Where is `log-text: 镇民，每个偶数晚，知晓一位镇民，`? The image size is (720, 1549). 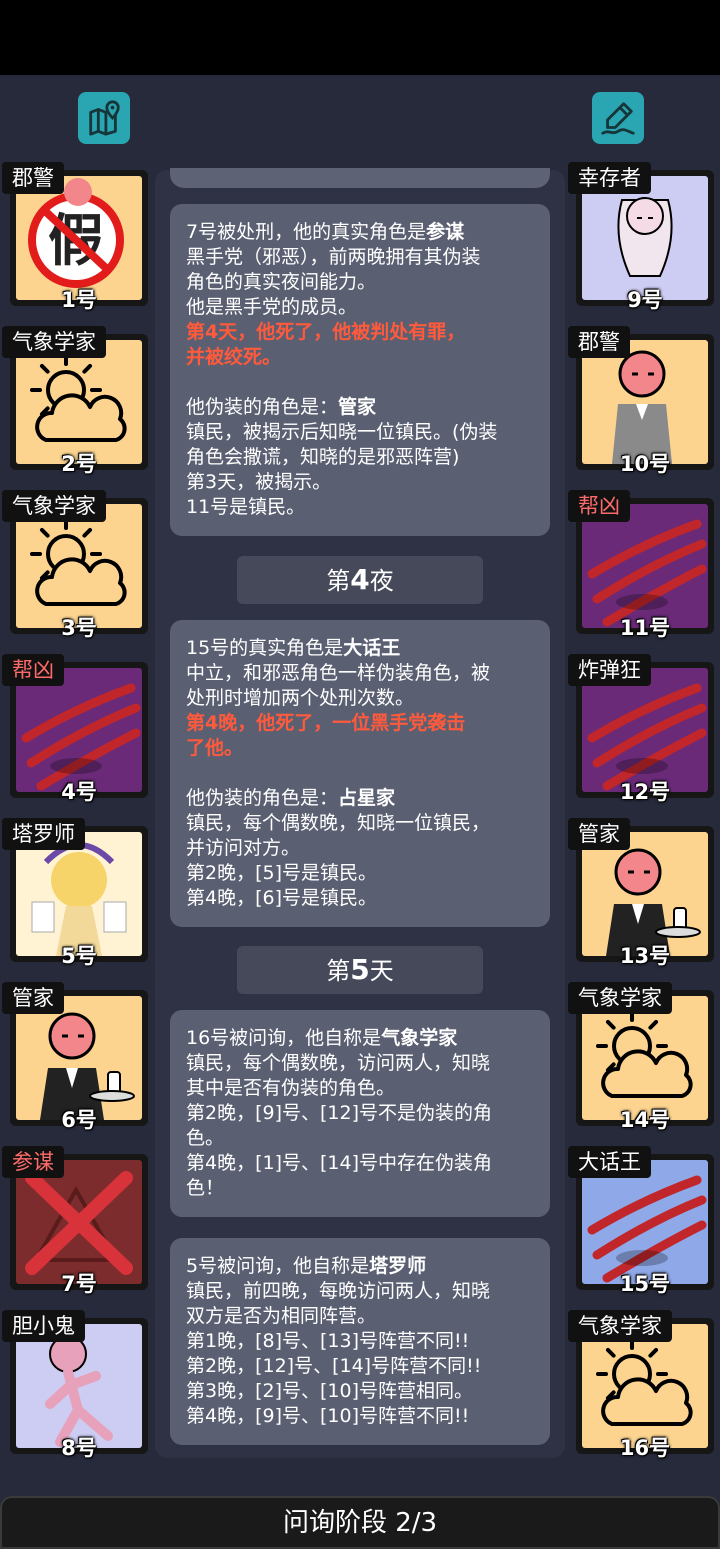 log-text: 镇民，每个偶数晚，知晓一位镇民， is located at coordinates (338, 823).